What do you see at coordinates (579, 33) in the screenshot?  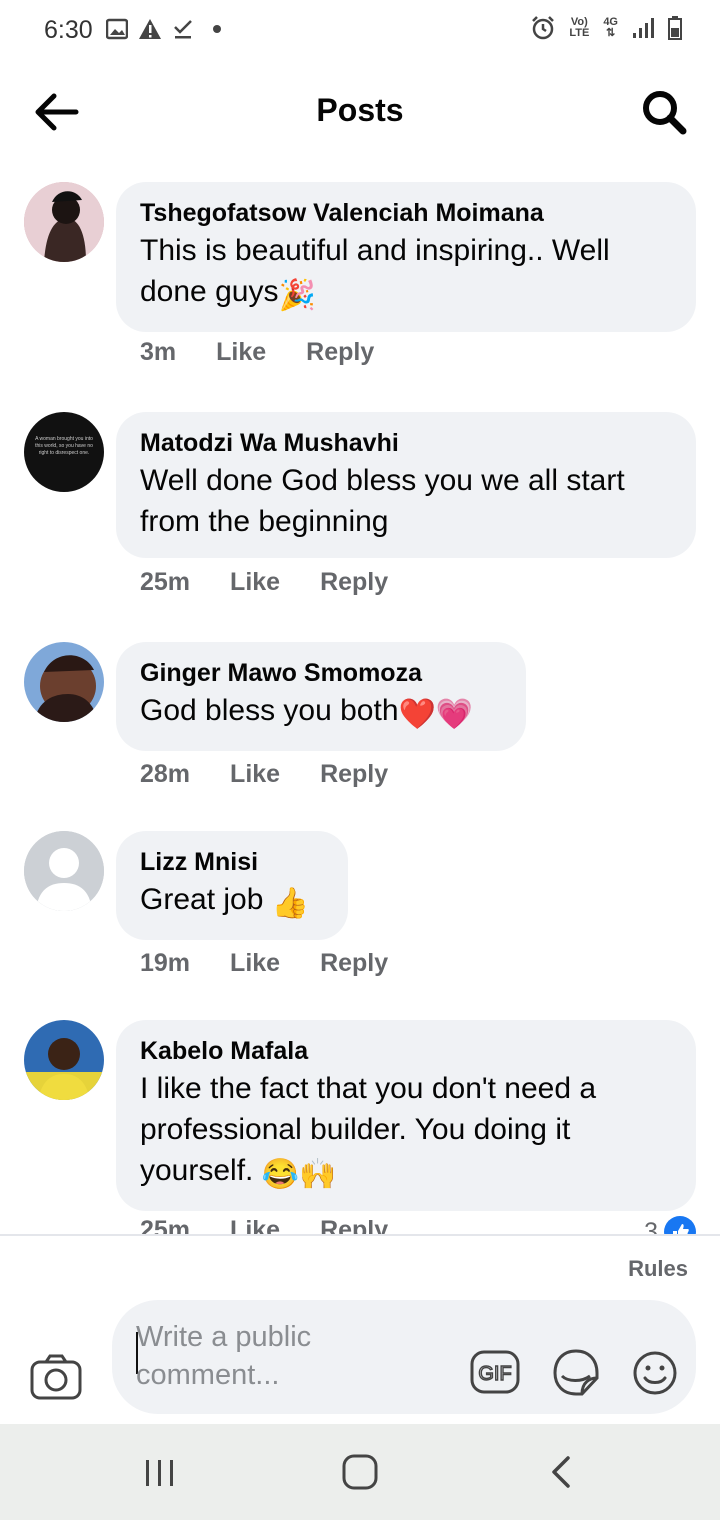 I see `lte-label: LTE` at bounding box center [579, 33].